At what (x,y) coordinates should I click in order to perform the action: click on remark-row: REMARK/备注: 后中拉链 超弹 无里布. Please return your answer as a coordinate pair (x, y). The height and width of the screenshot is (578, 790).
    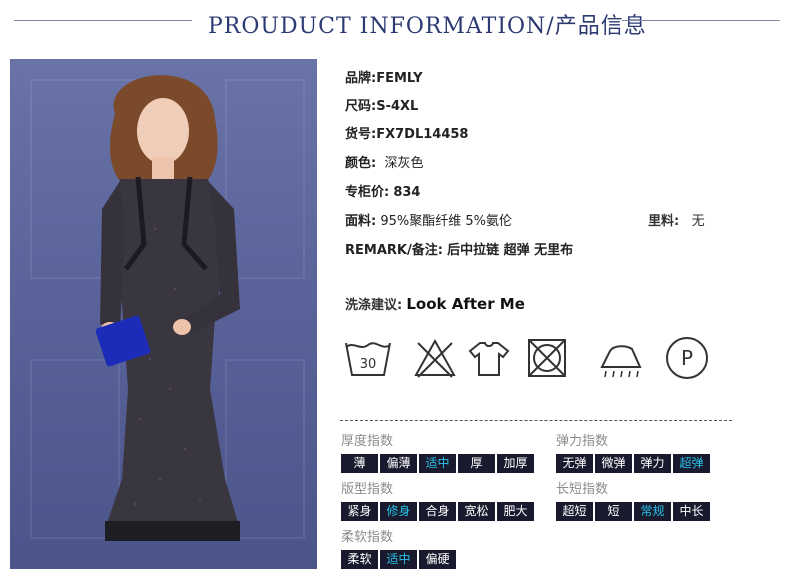
    Looking at the image, I should click on (459, 248).